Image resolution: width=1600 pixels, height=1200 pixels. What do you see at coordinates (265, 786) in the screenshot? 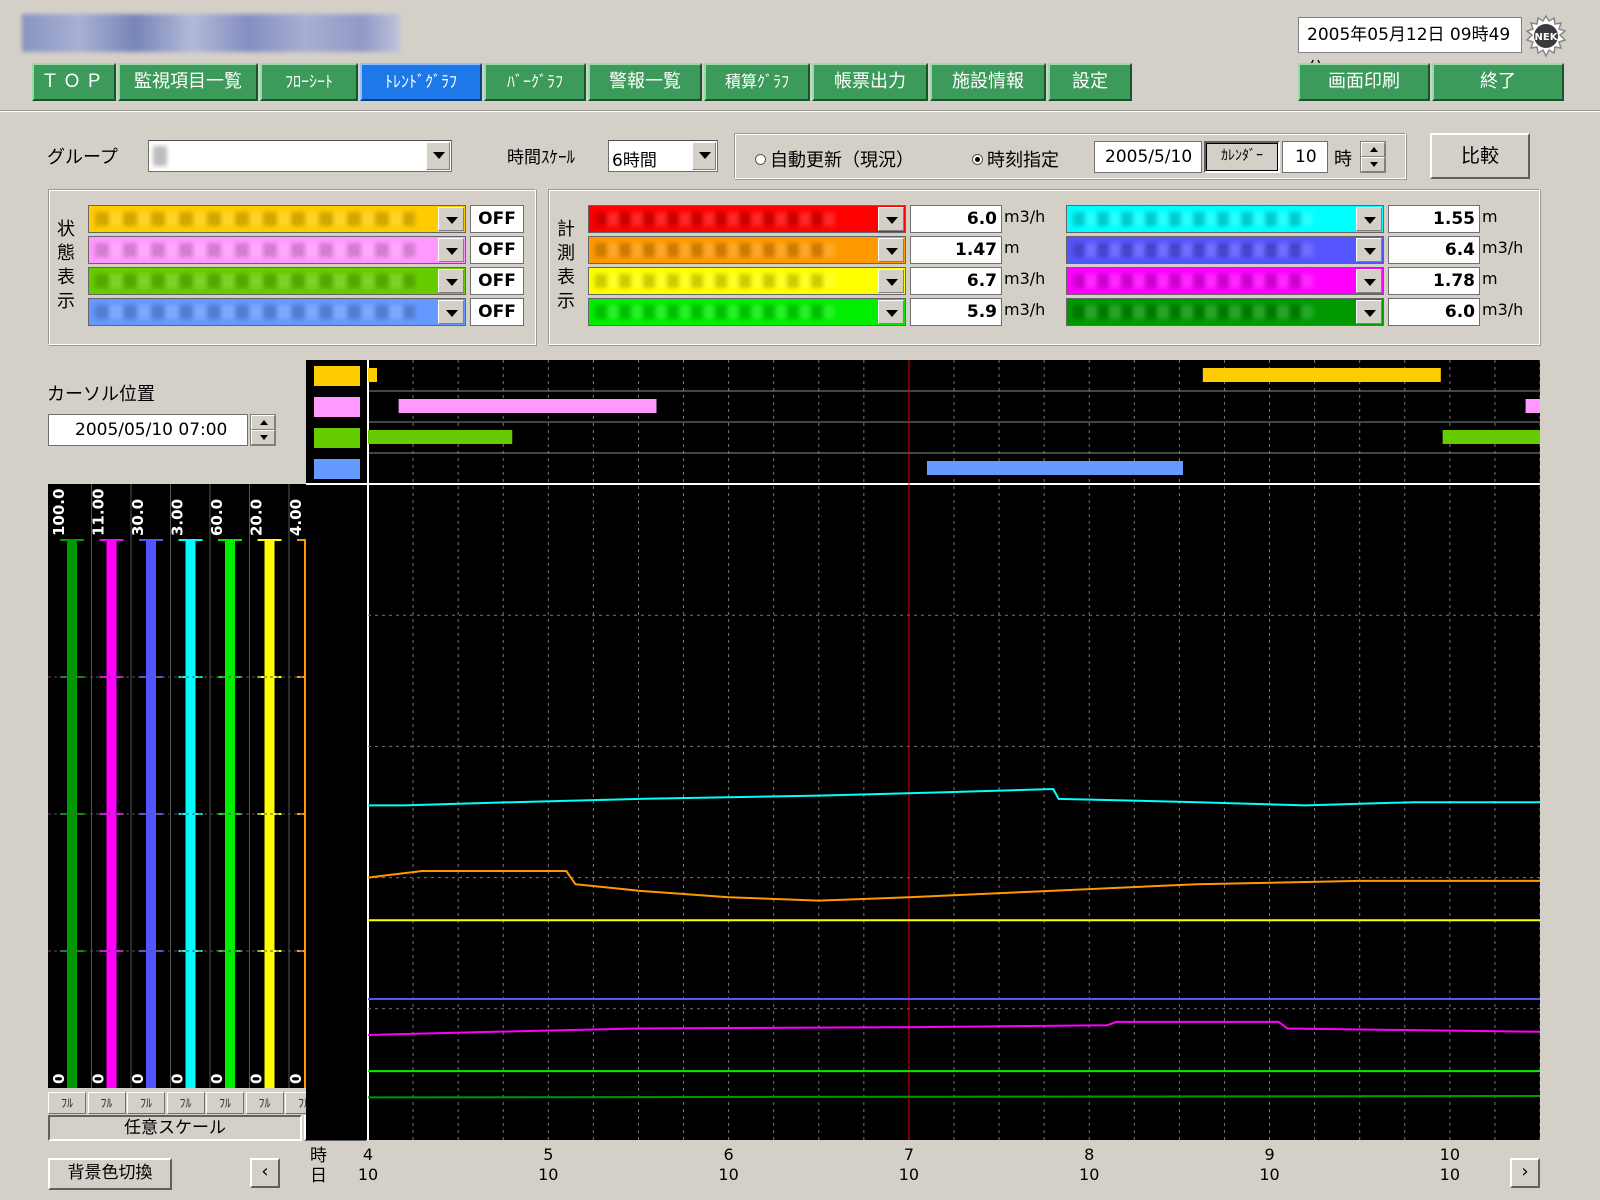
I see `scale-axis: 20.00` at bounding box center [265, 786].